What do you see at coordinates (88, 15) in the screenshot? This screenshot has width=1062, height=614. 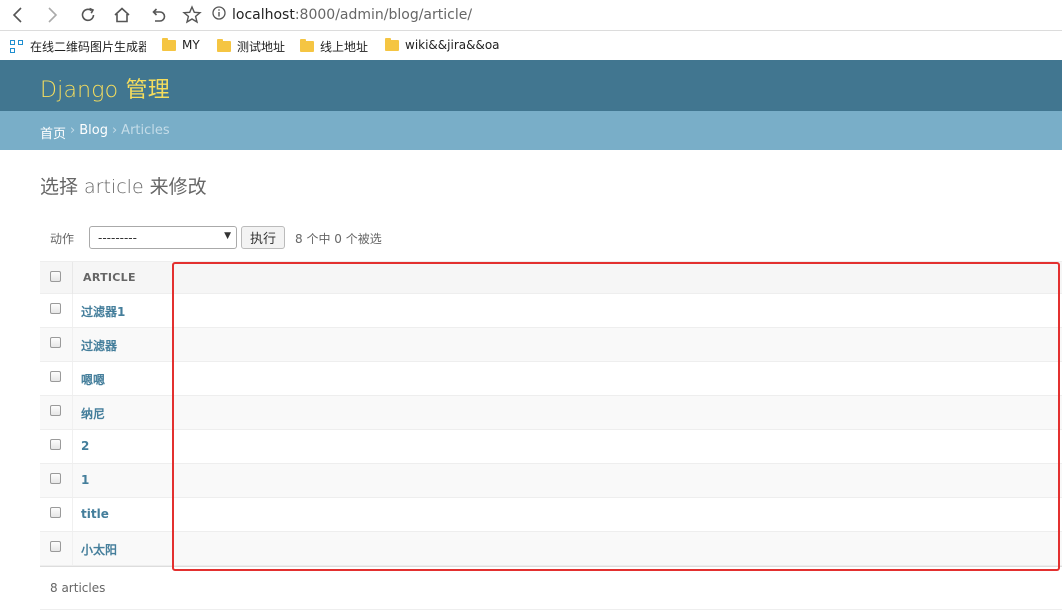 I see `reload-icon` at bounding box center [88, 15].